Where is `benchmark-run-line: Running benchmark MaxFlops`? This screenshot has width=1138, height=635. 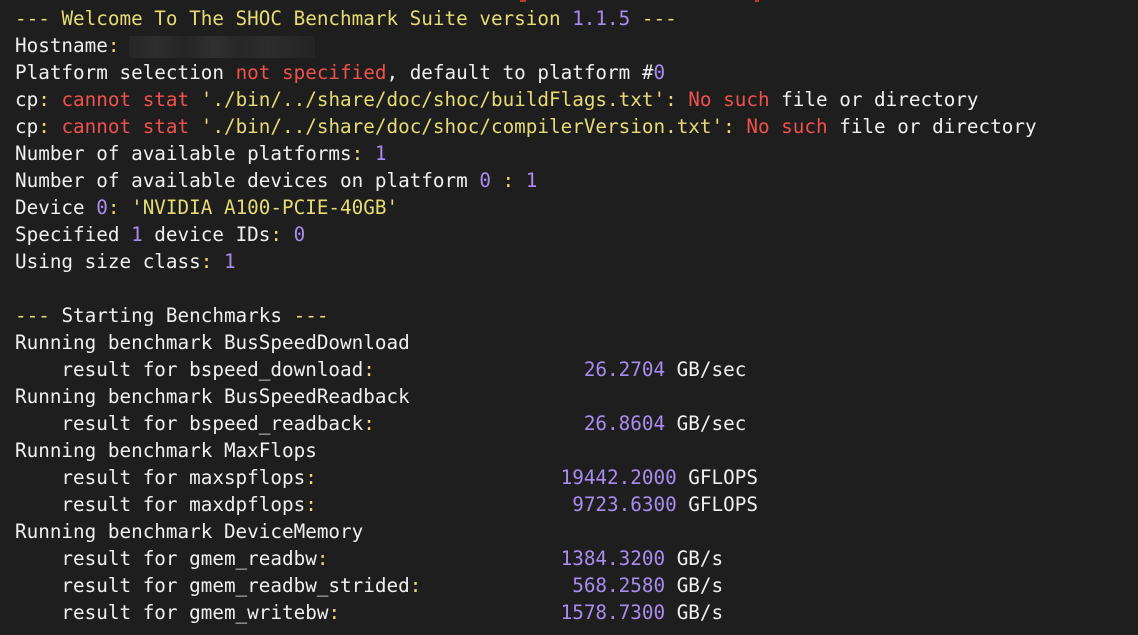 benchmark-run-line: Running benchmark MaxFlops is located at coordinates (166, 450).